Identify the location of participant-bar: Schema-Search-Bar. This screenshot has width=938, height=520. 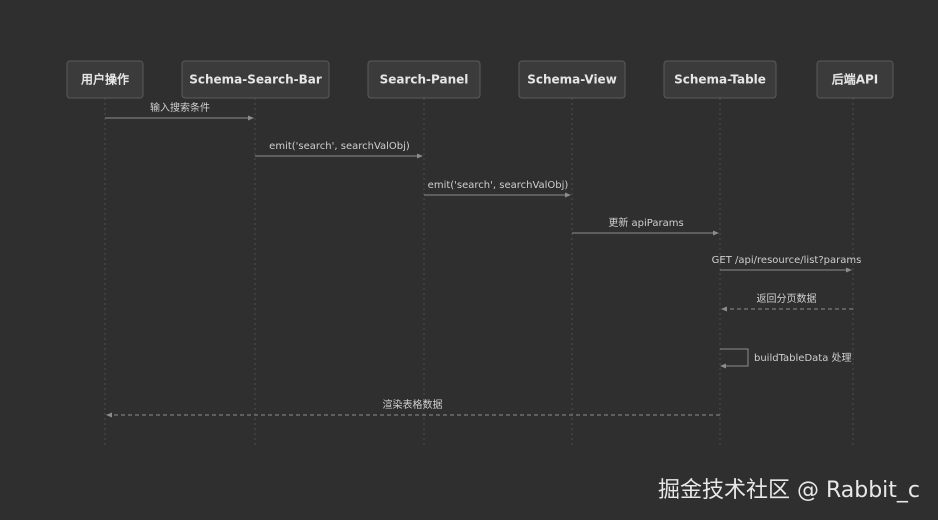
(255, 79).